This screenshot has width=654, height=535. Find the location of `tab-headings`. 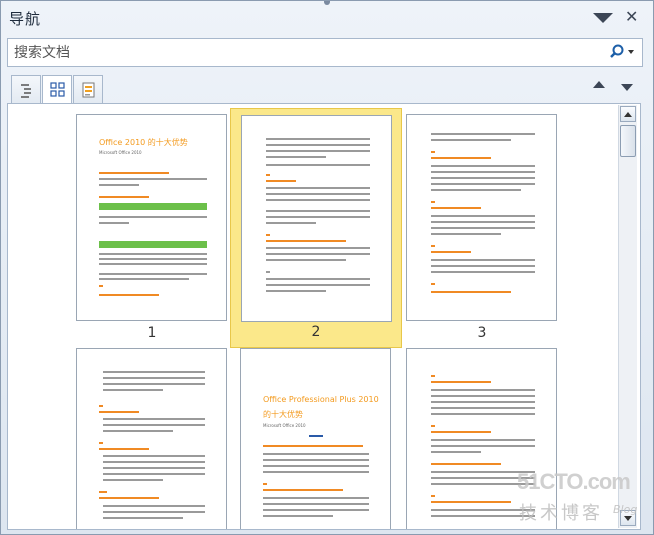

tab-headings is located at coordinates (26, 89).